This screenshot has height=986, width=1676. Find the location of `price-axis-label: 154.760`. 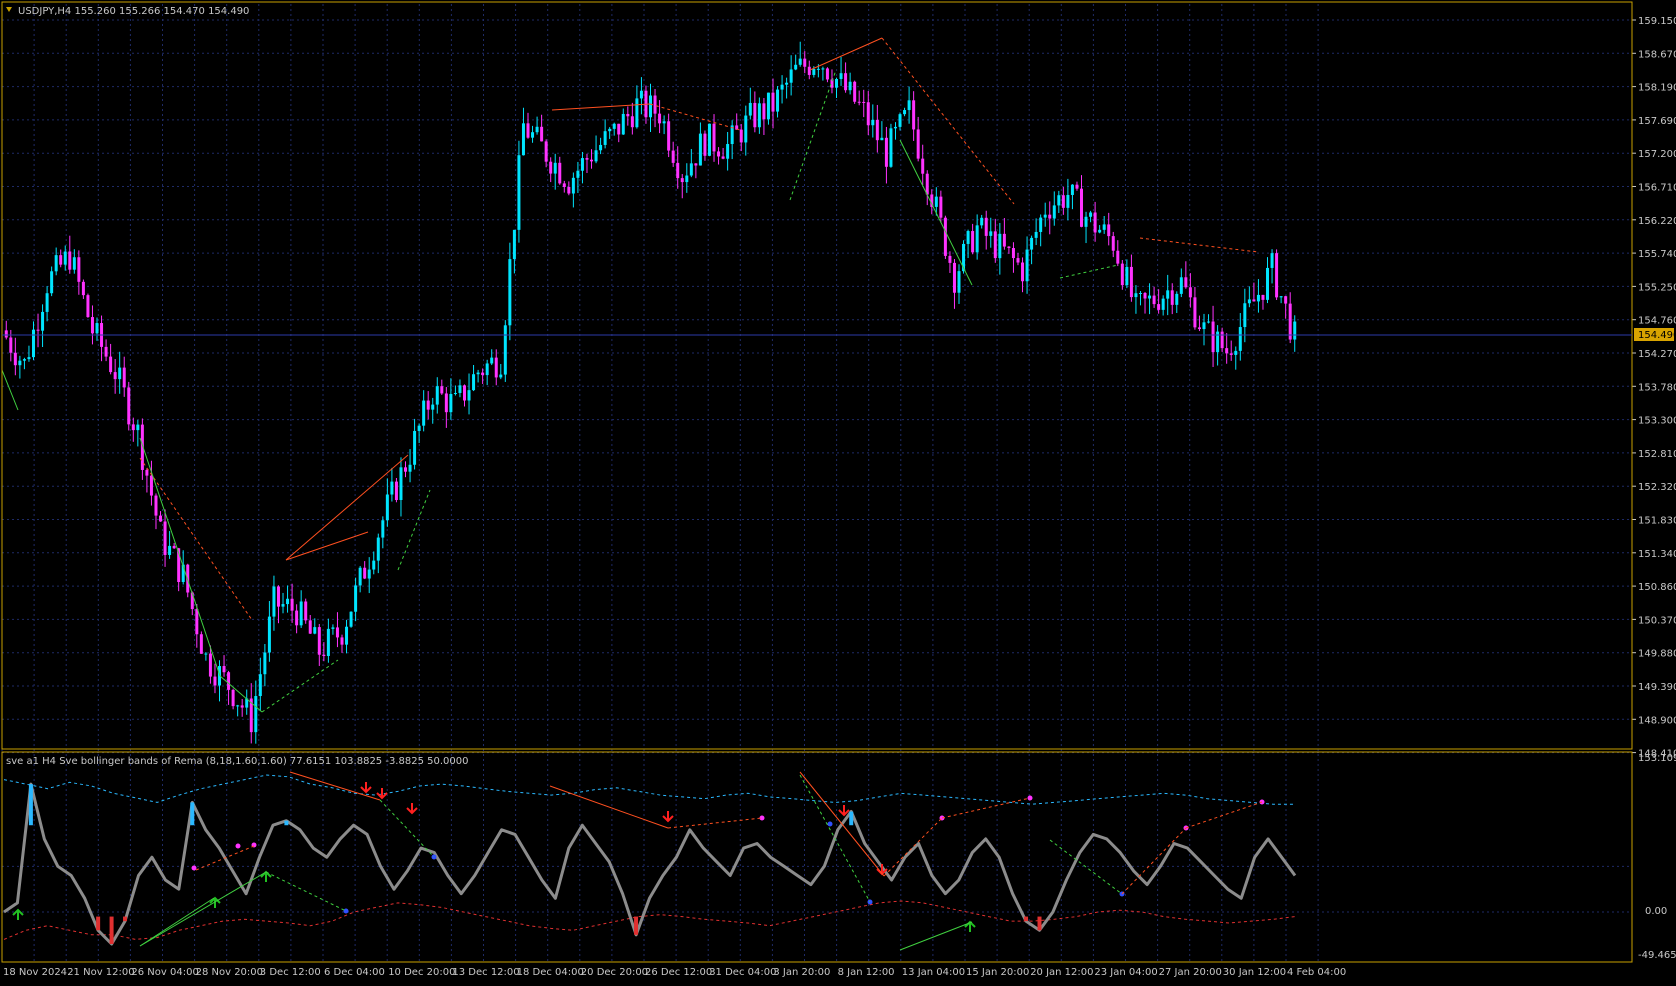

price-axis-label: 154.760 is located at coordinates (1657, 321).